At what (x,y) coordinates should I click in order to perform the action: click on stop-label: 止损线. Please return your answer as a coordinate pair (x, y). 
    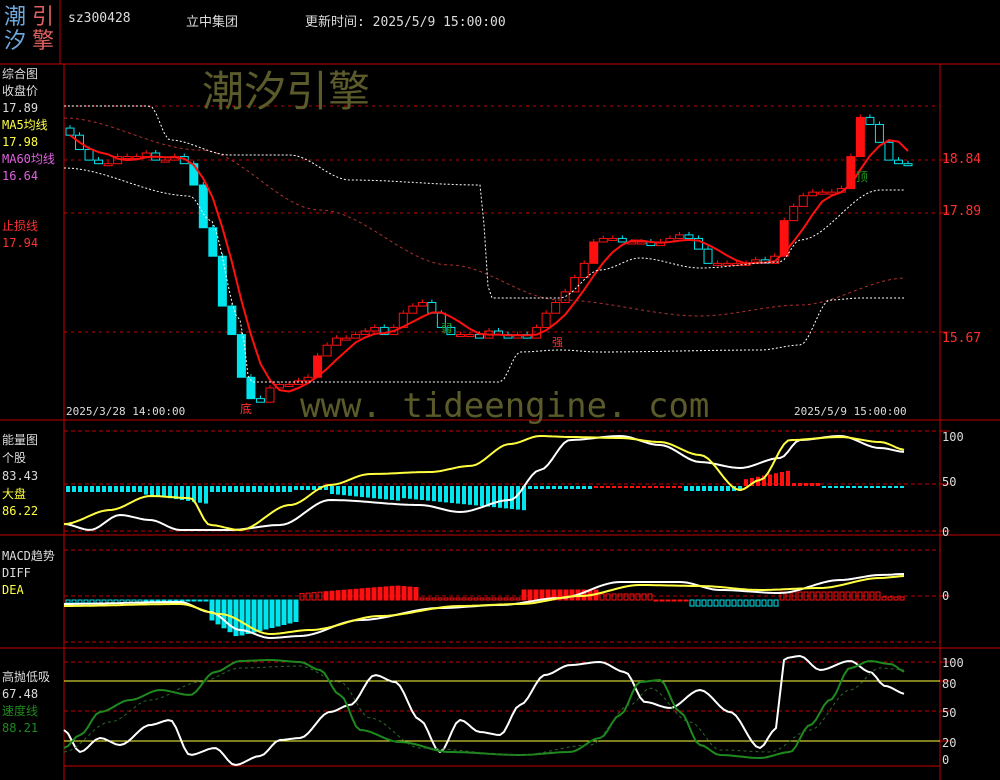
    Looking at the image, I should click on (20, 226).